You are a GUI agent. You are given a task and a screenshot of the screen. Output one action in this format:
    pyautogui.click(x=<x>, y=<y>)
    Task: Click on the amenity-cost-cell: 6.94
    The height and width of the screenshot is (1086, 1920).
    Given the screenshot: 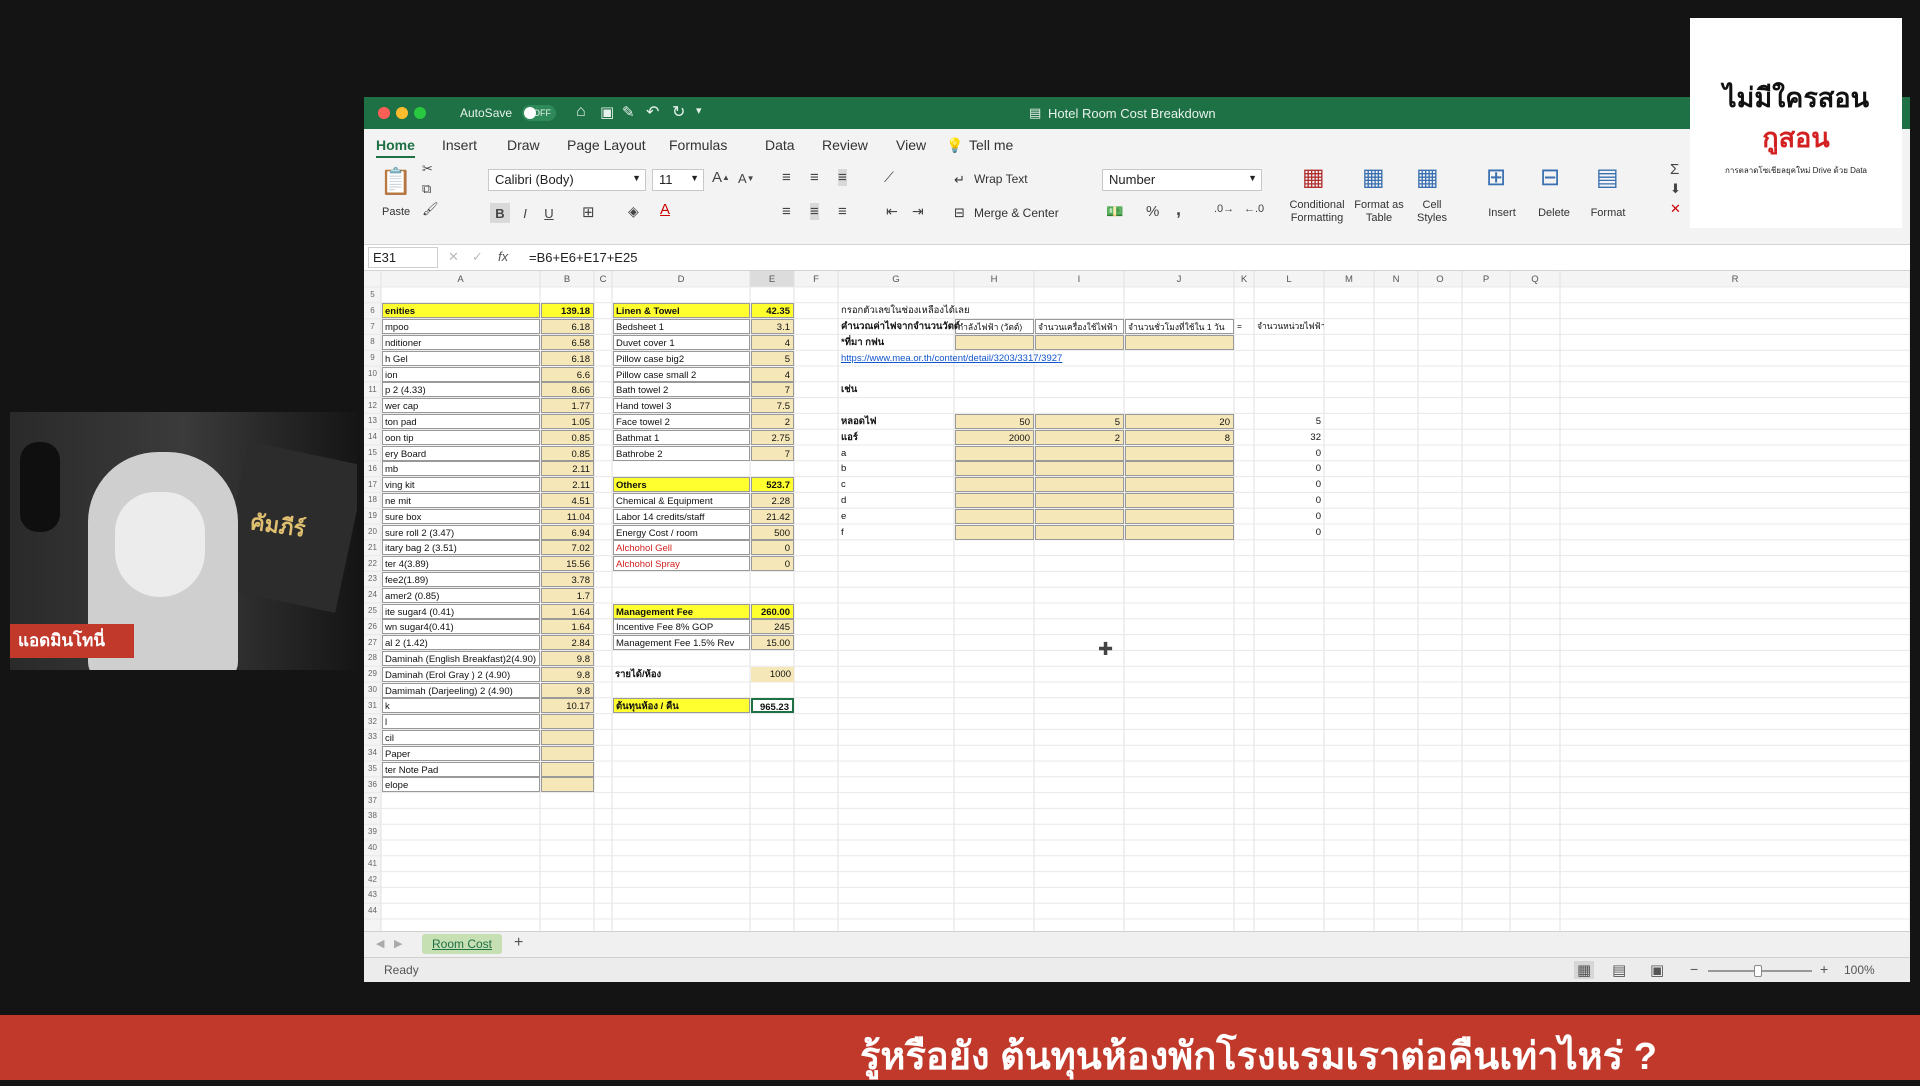 What is the action you would take?
    pyautogui.click(x=567, y=532)
    